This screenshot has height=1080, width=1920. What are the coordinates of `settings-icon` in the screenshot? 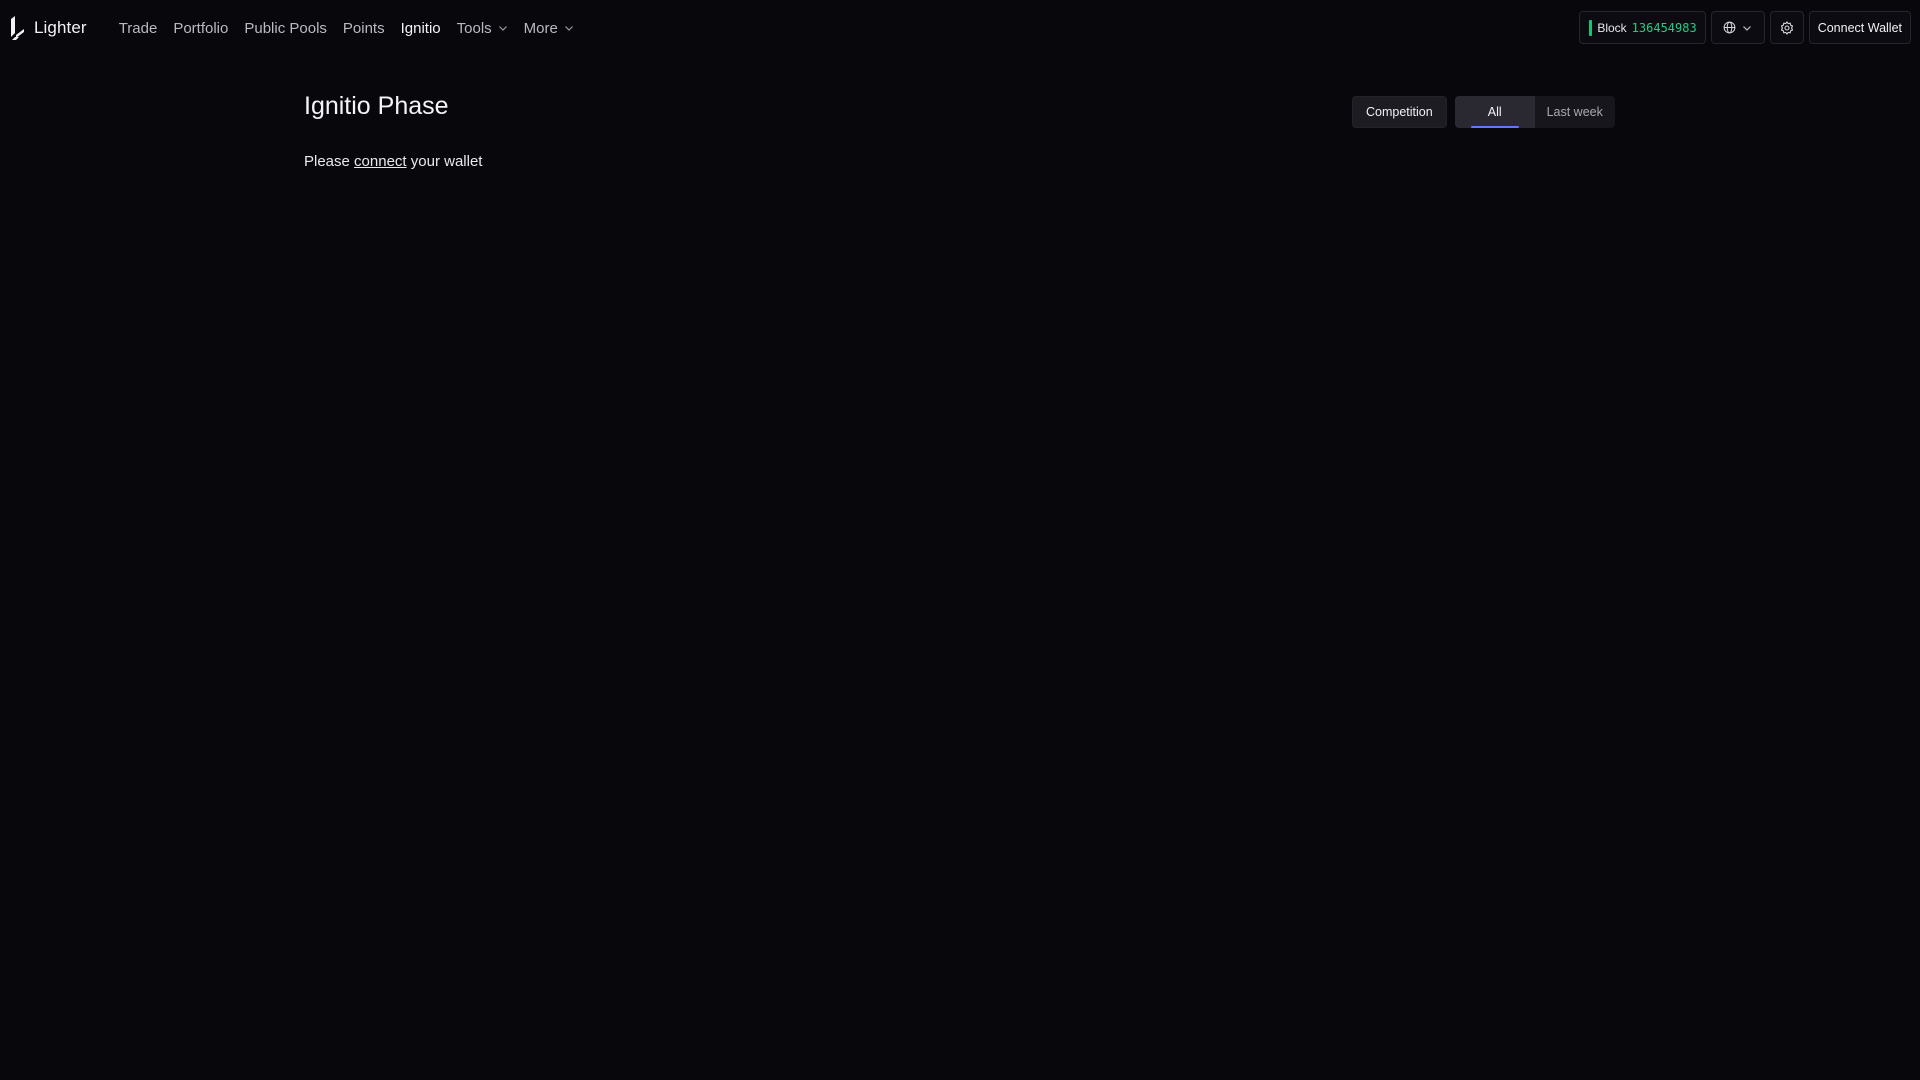 It's located at (1786, 27).